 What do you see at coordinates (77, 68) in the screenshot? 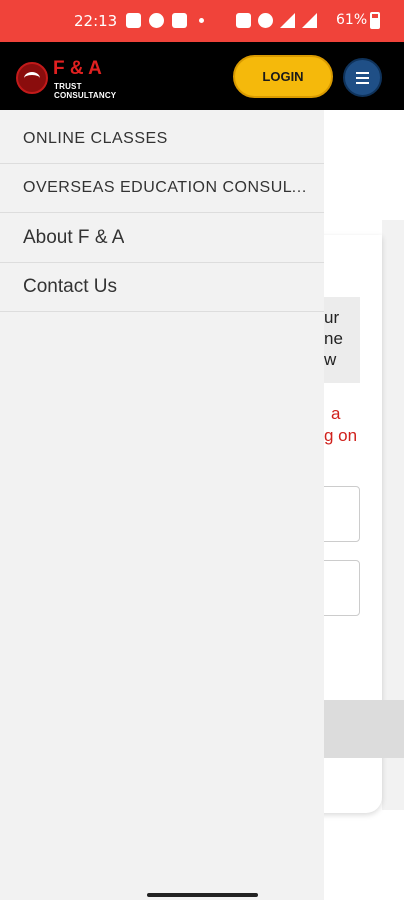
I see `logo-title: F & A` at bounding box center [77, 68].